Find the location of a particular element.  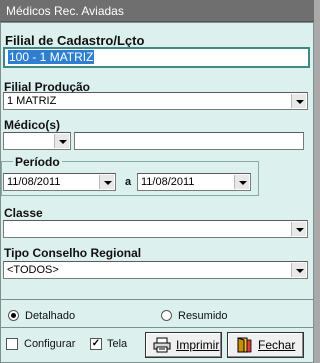

conselho-select: <TODOS> is located at coordinates (155, 270).